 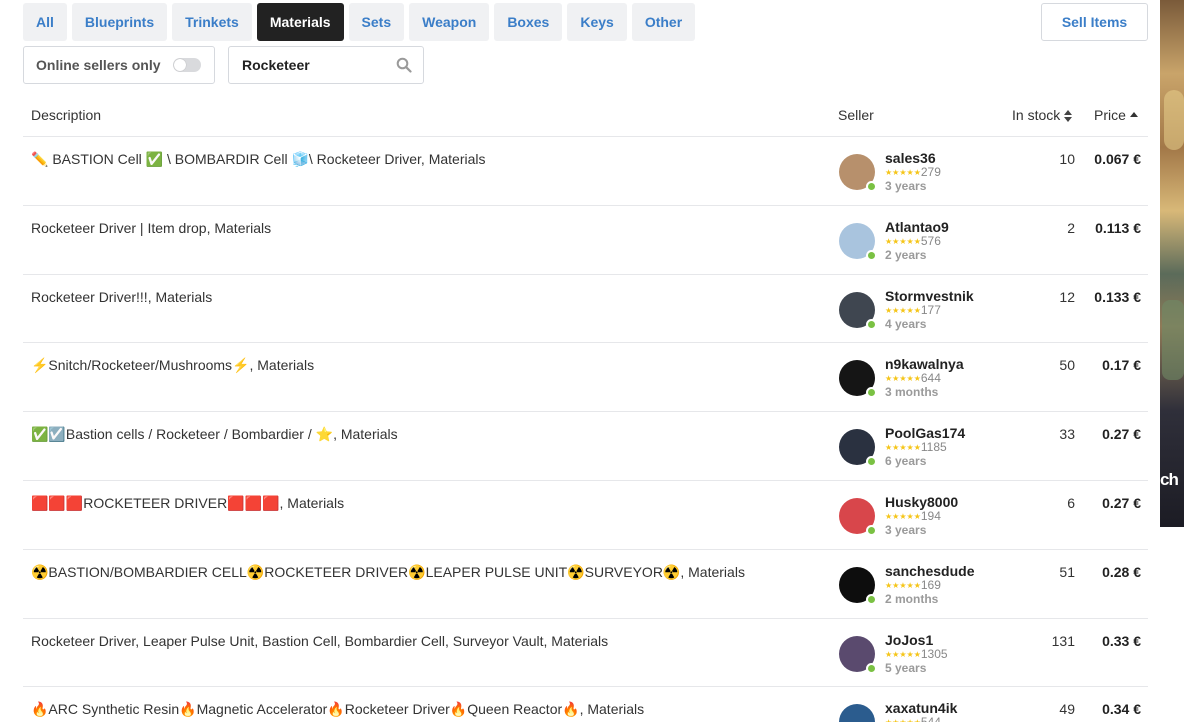 I want to click on stock-count: 51, so click(x=1067, y=571).